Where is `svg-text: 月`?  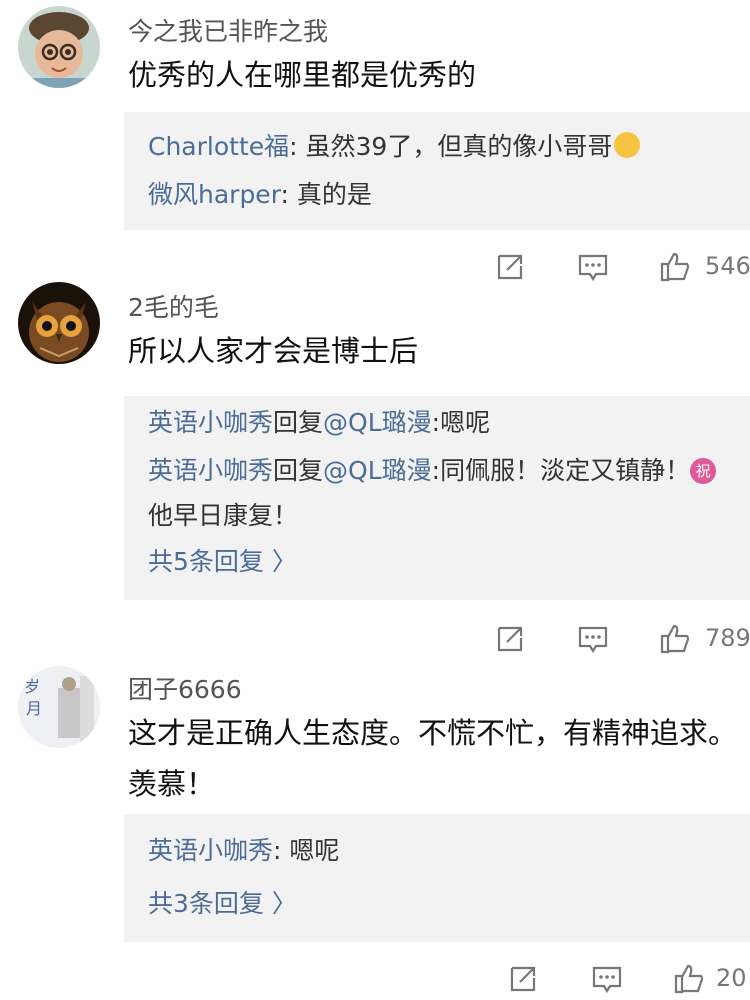 svg-text: 月 is located at coordinates (34, 708).